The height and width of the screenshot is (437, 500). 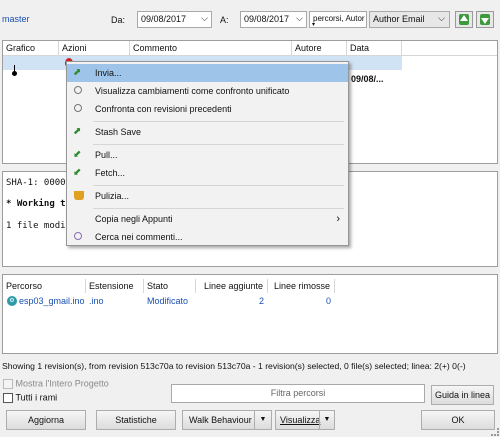 I want to click on file-lines-removed: 0, so click(x=328, y=301).